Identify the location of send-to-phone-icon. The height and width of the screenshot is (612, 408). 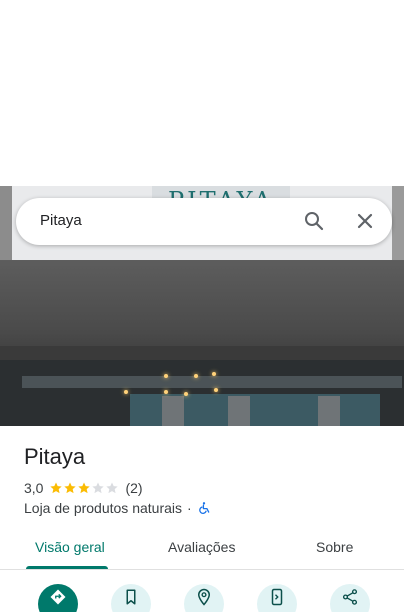
(277, 597).